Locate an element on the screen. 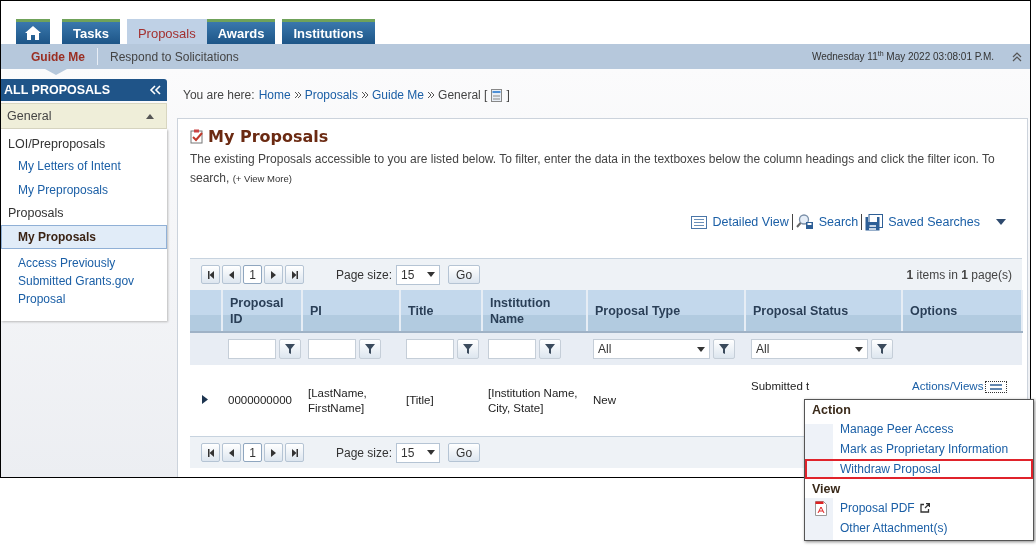 The image size is (1036, 551). pager-summary: 1 items in 1 page(s) is located at coordinates (959, 274).